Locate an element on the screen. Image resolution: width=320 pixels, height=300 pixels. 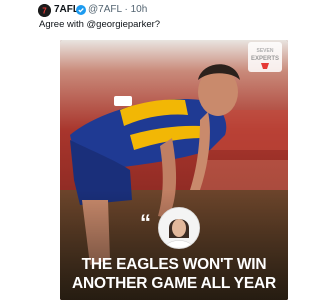
headline-line-2: ANOTHER GAME ALL YEAR is located at coordinates (174, 283).